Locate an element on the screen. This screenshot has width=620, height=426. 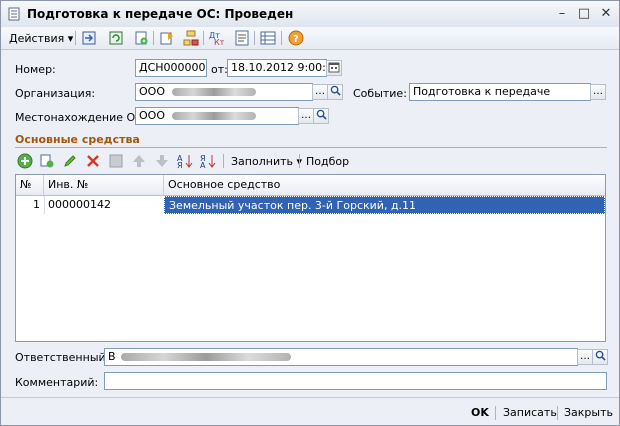
based-on-button is located at coordinates (167, 38).